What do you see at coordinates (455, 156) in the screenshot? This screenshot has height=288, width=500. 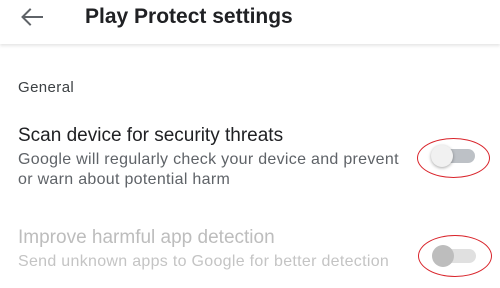 I see `scan-device-toggle` at bounding box center [455, 156].